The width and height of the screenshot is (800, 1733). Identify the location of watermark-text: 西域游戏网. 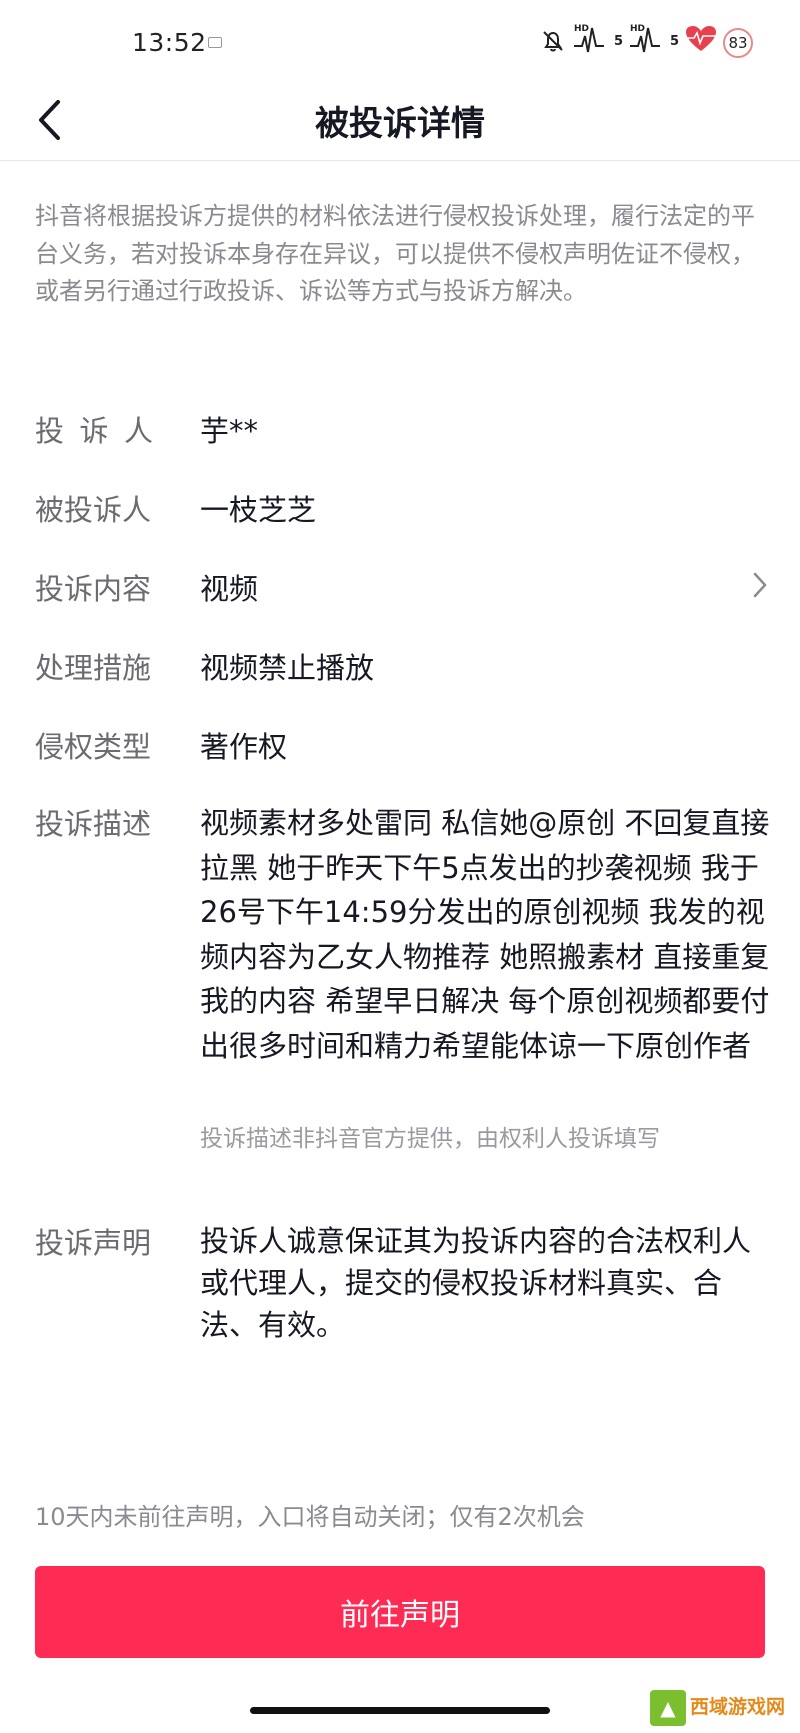
(738, 1707).